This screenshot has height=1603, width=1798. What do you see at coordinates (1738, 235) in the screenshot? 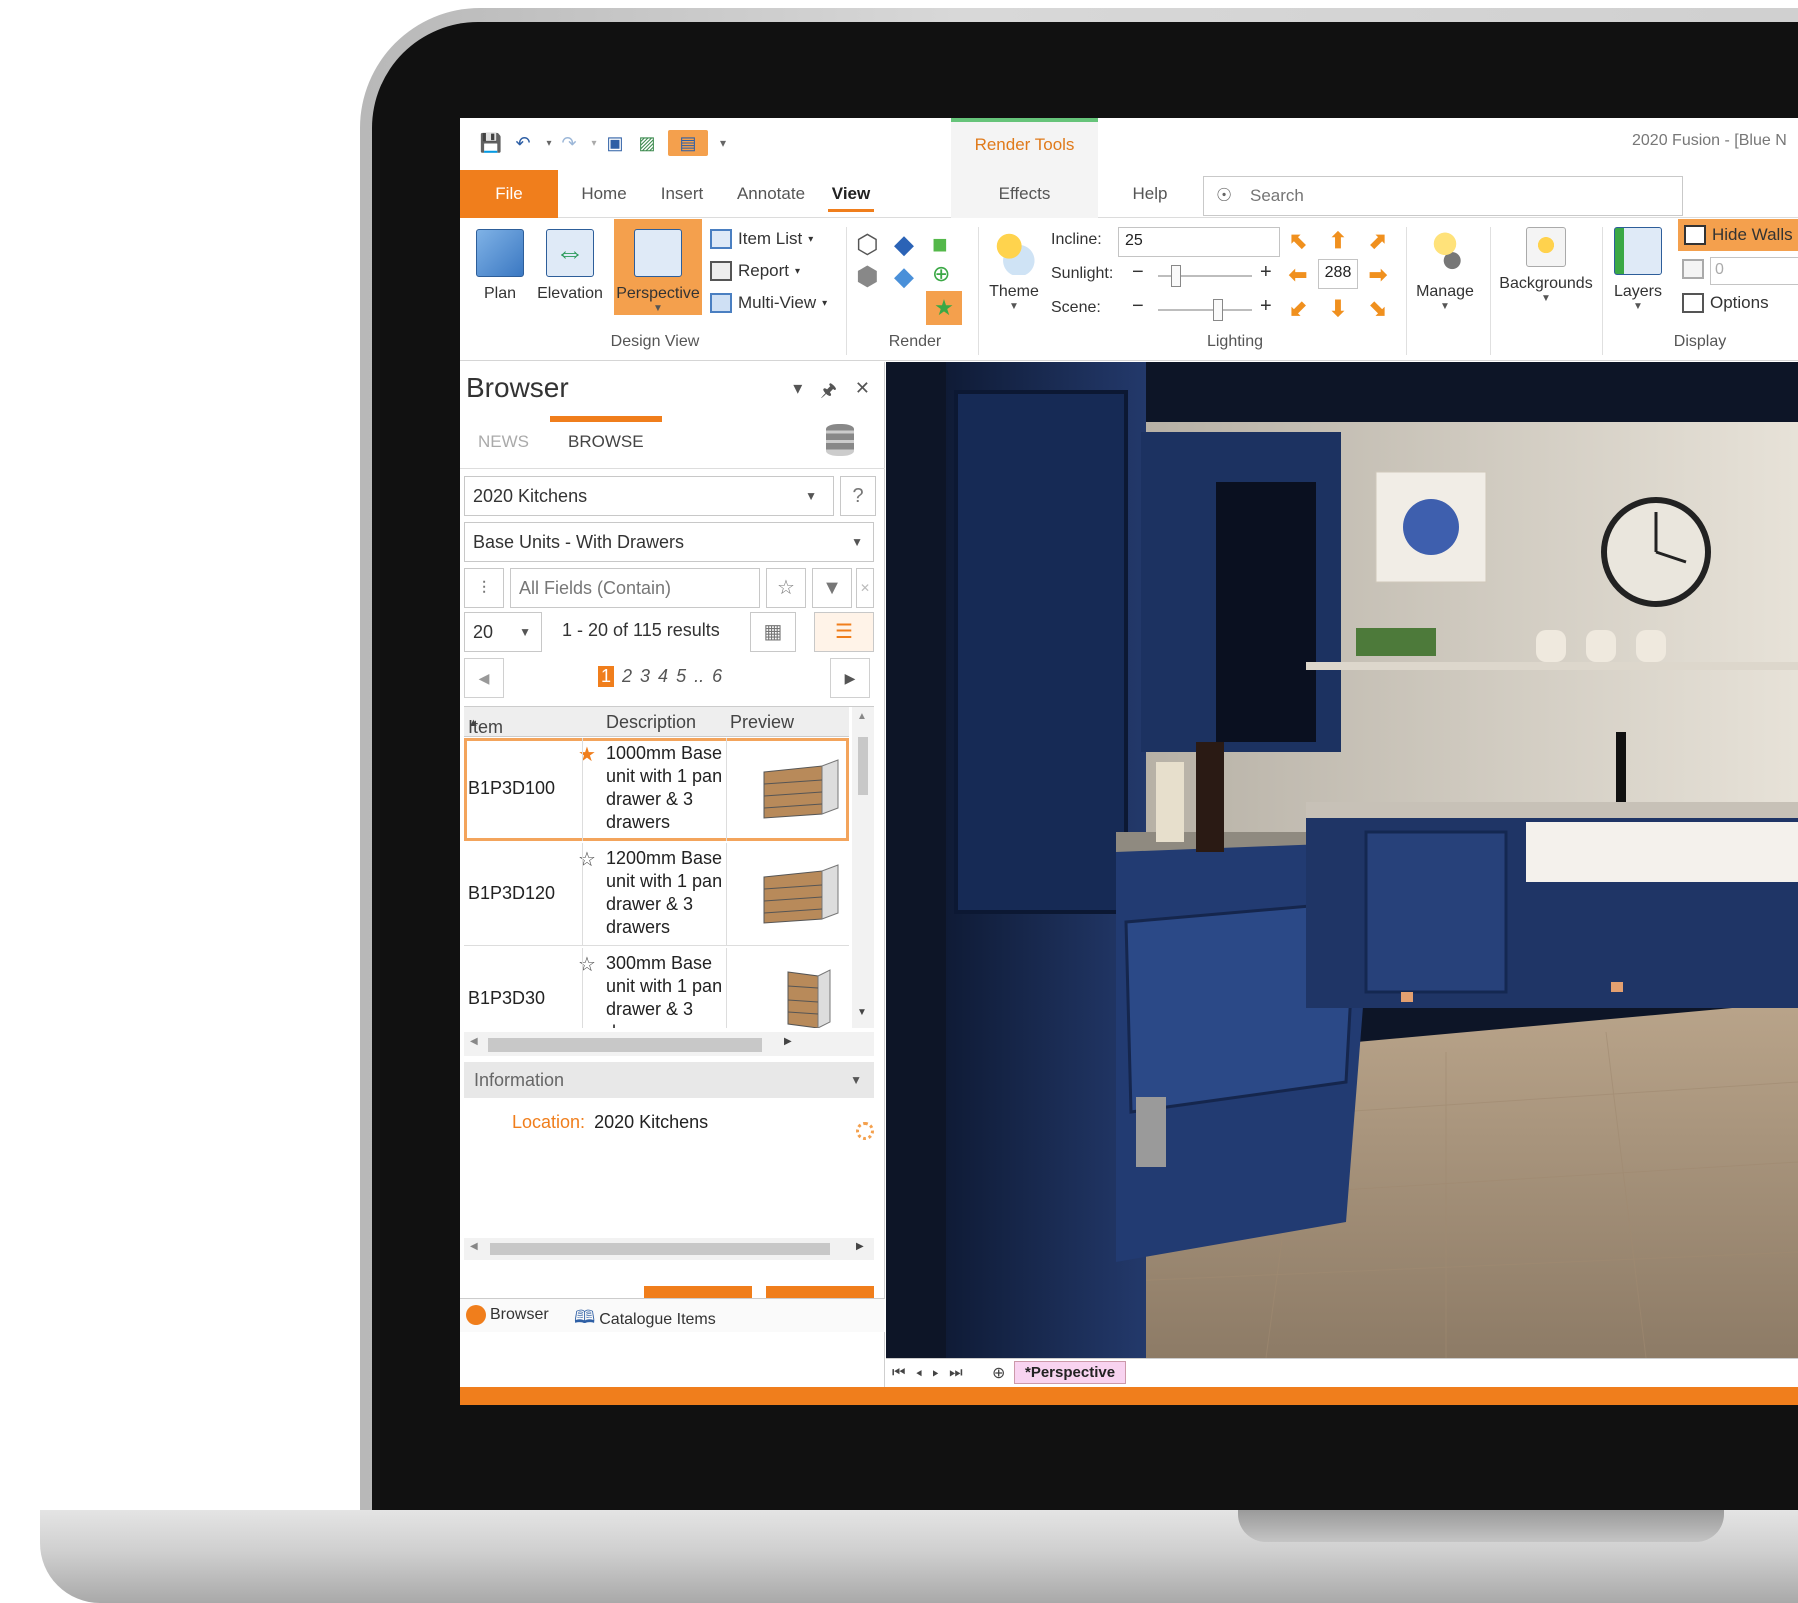
I see `hide-walls-button: Hide Walls` at bounding box center [1738, 235].